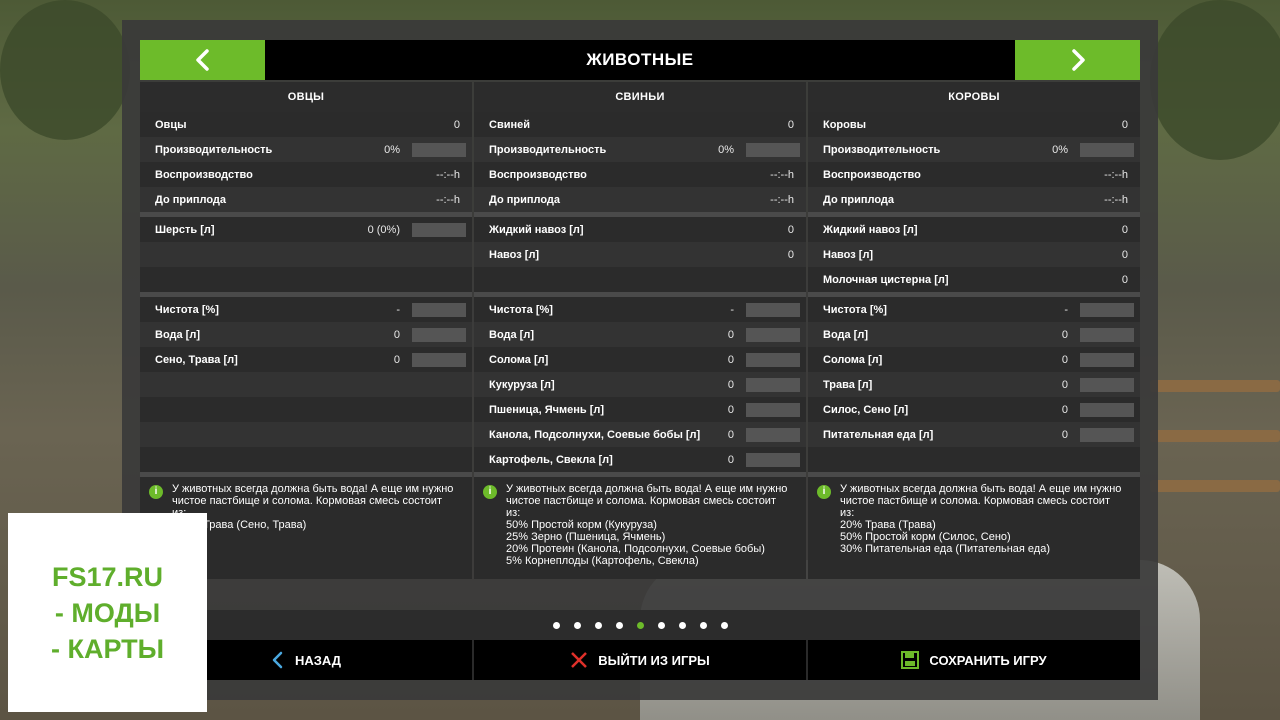 The width and height of the screenshot is (1280, 720). What do you see at coordinates (383, 229) in the screenshot?
I see `stat-value: 0 (0%)` at bounding box center [383, 229].